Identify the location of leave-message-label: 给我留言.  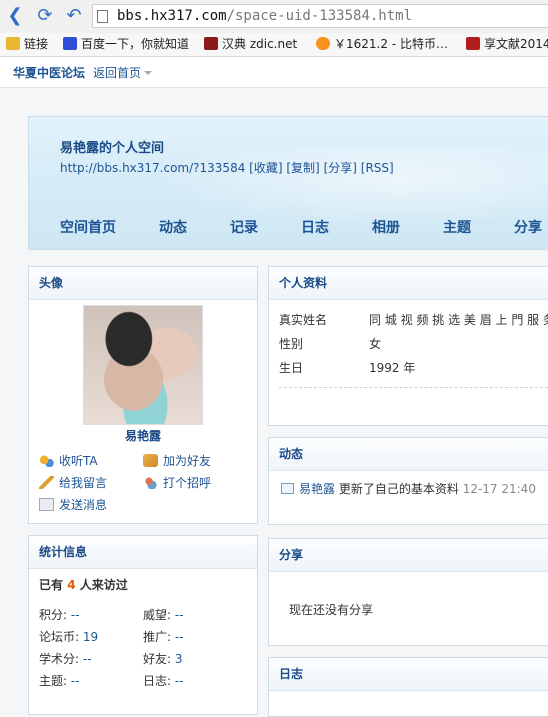
(83, 483).